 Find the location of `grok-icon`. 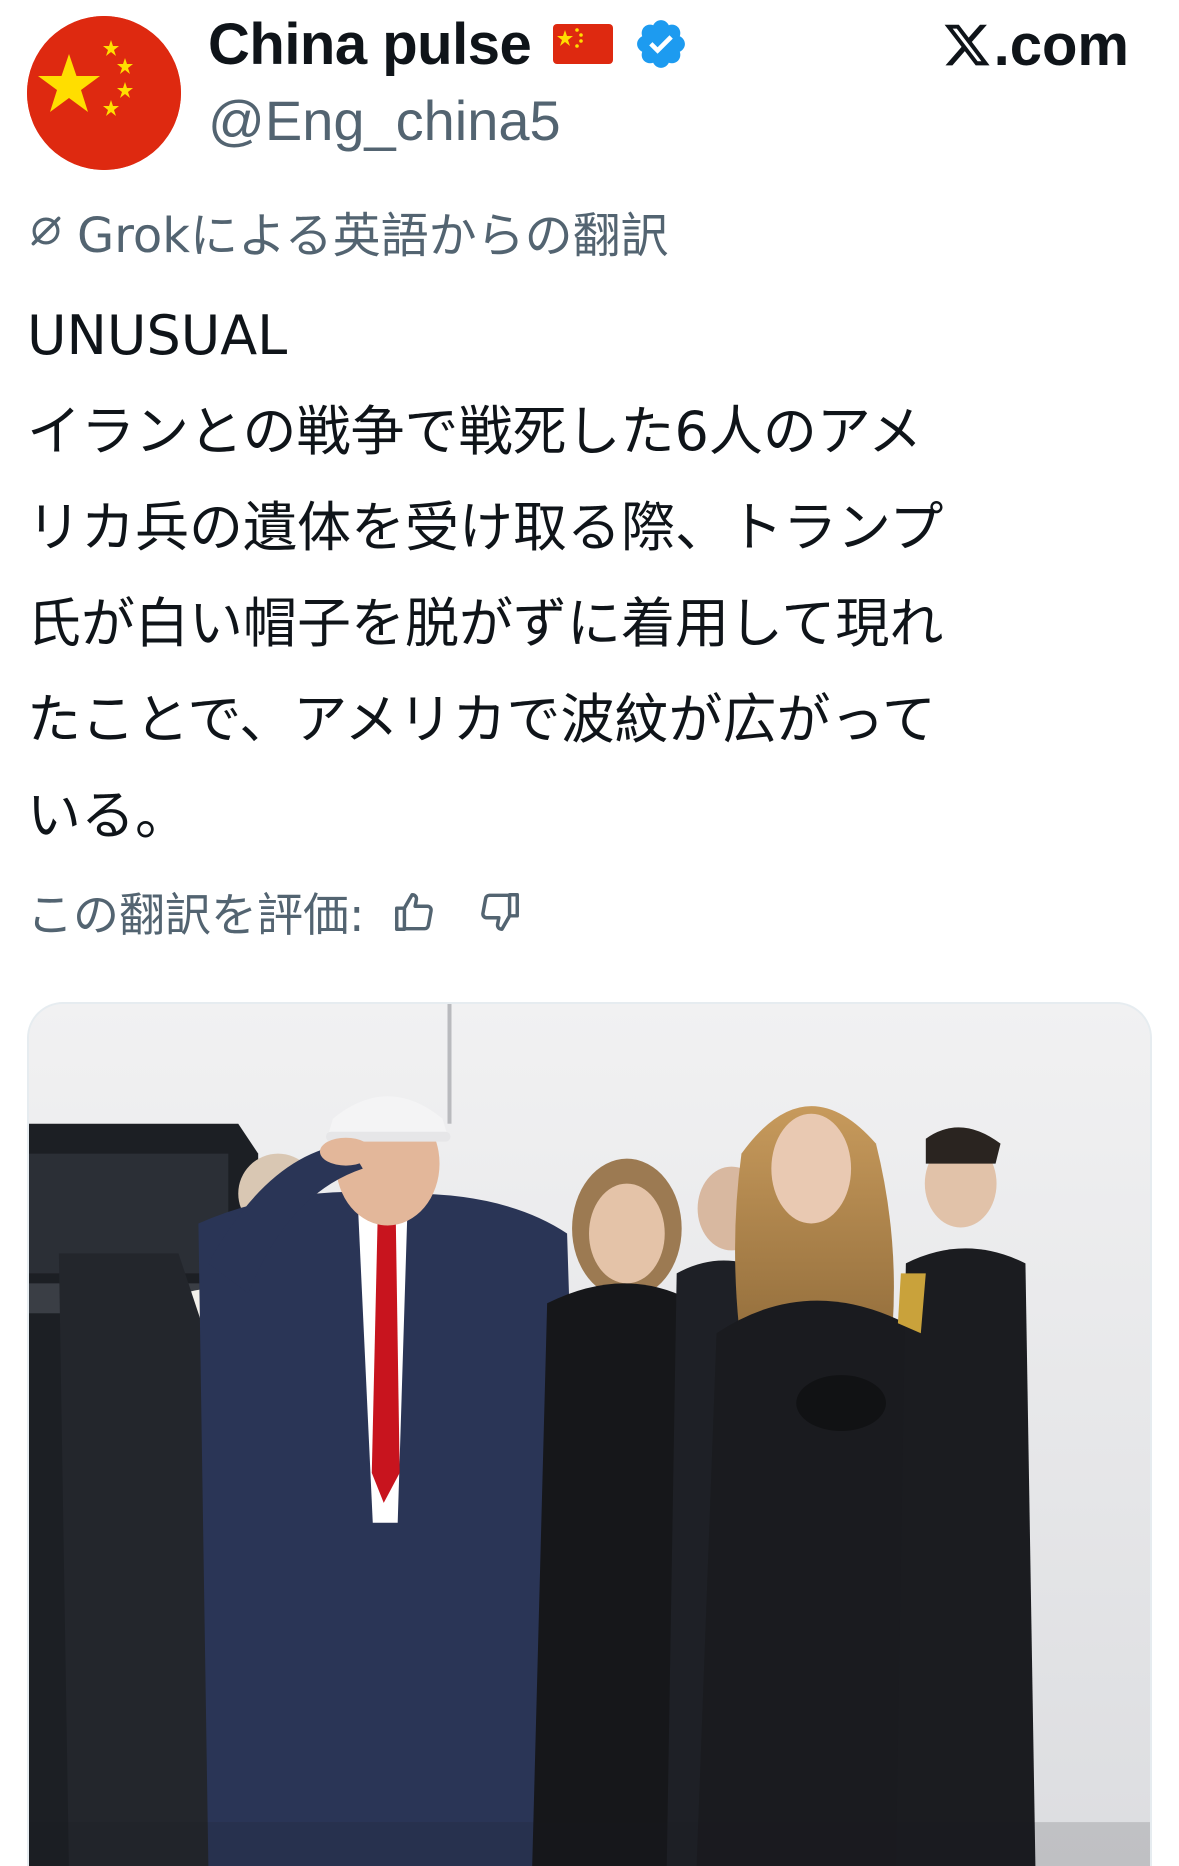

grok-icon is located at coordinates (46, 231).